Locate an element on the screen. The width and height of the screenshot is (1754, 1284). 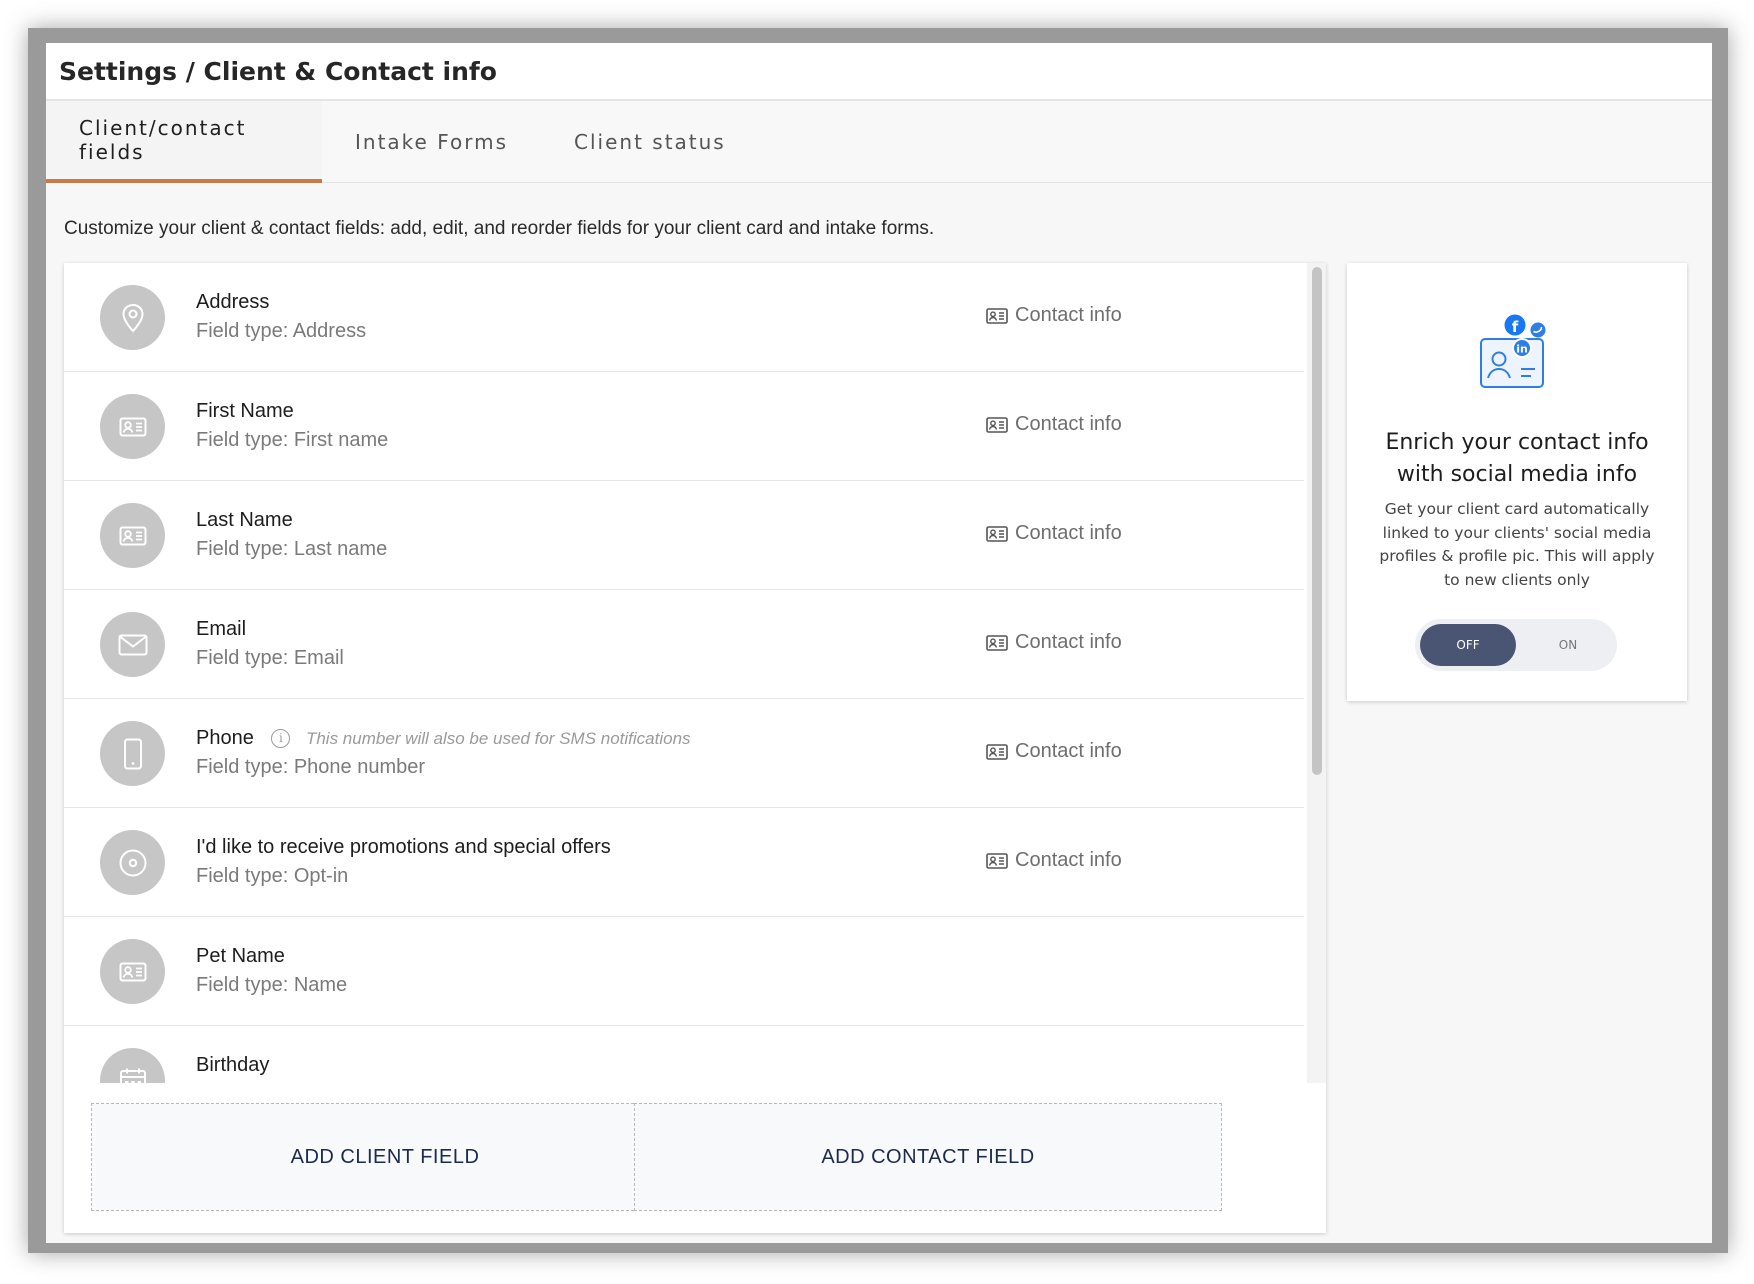
tab-intake-forms: Intake Forms is located at coordinates (431, 142).